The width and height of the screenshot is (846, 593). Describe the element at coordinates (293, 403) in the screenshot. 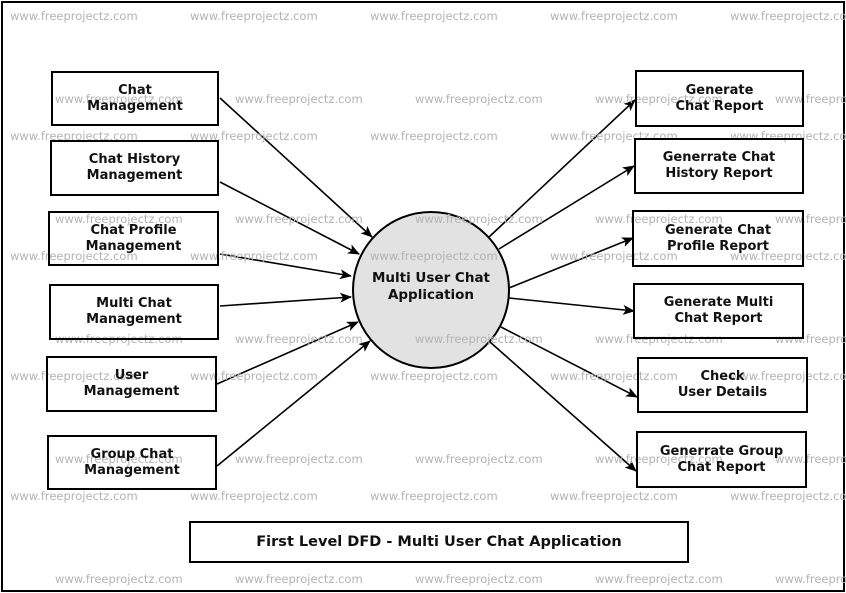

I see `flow-group-chat-management-arrow` at that location.